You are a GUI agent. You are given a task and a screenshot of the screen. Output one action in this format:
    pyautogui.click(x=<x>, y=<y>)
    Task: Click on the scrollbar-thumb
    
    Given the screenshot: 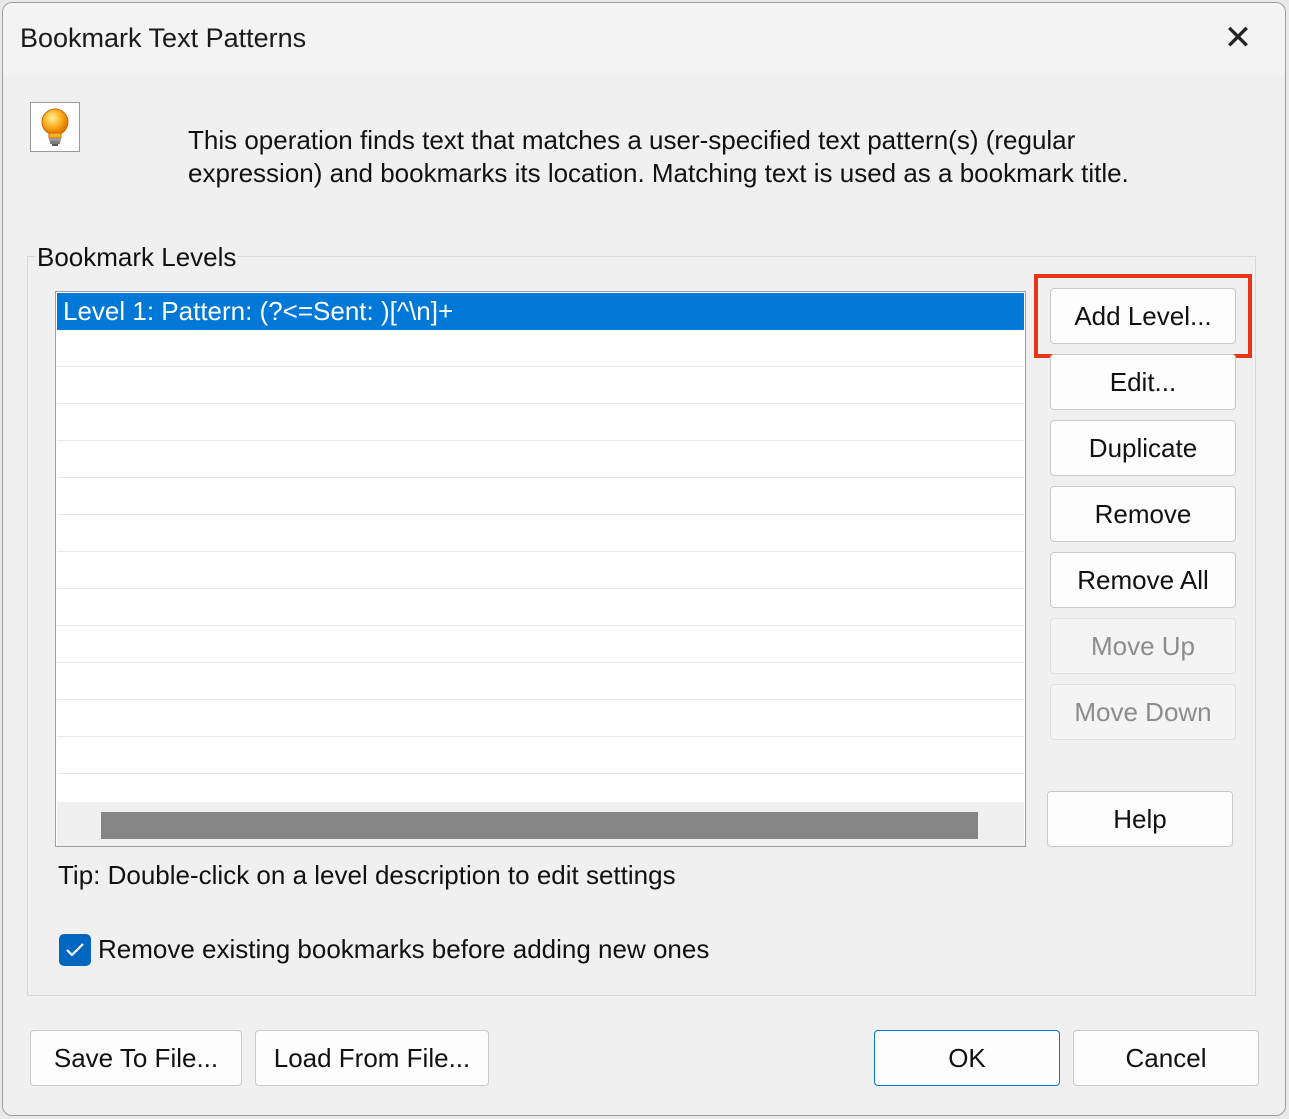 What is the action you would take?
    pyautogui.click(x=539, y=825)
    